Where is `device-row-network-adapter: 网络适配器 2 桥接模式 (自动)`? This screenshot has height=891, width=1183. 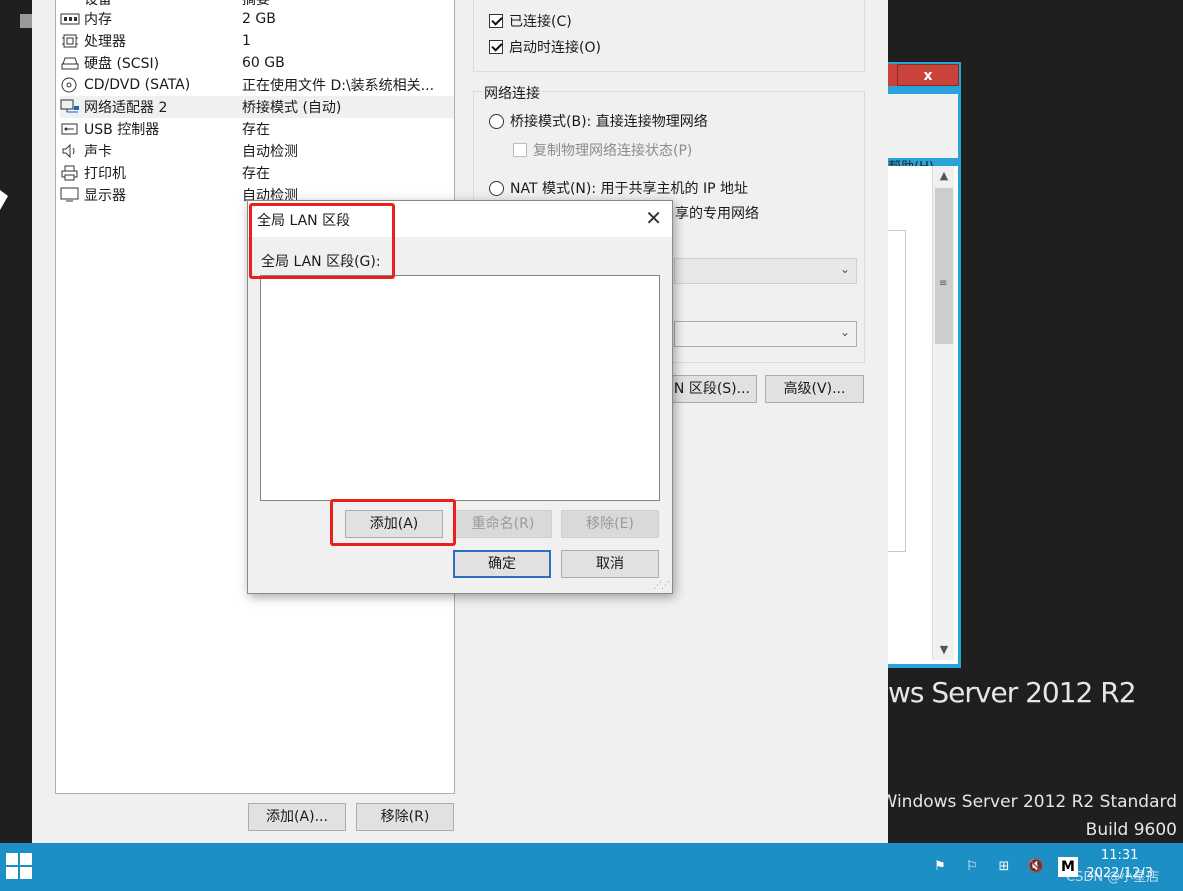 device-row-network-adapter: 网络适配器 2 桥接模式 (自动) is located at coordinates (257, 107).